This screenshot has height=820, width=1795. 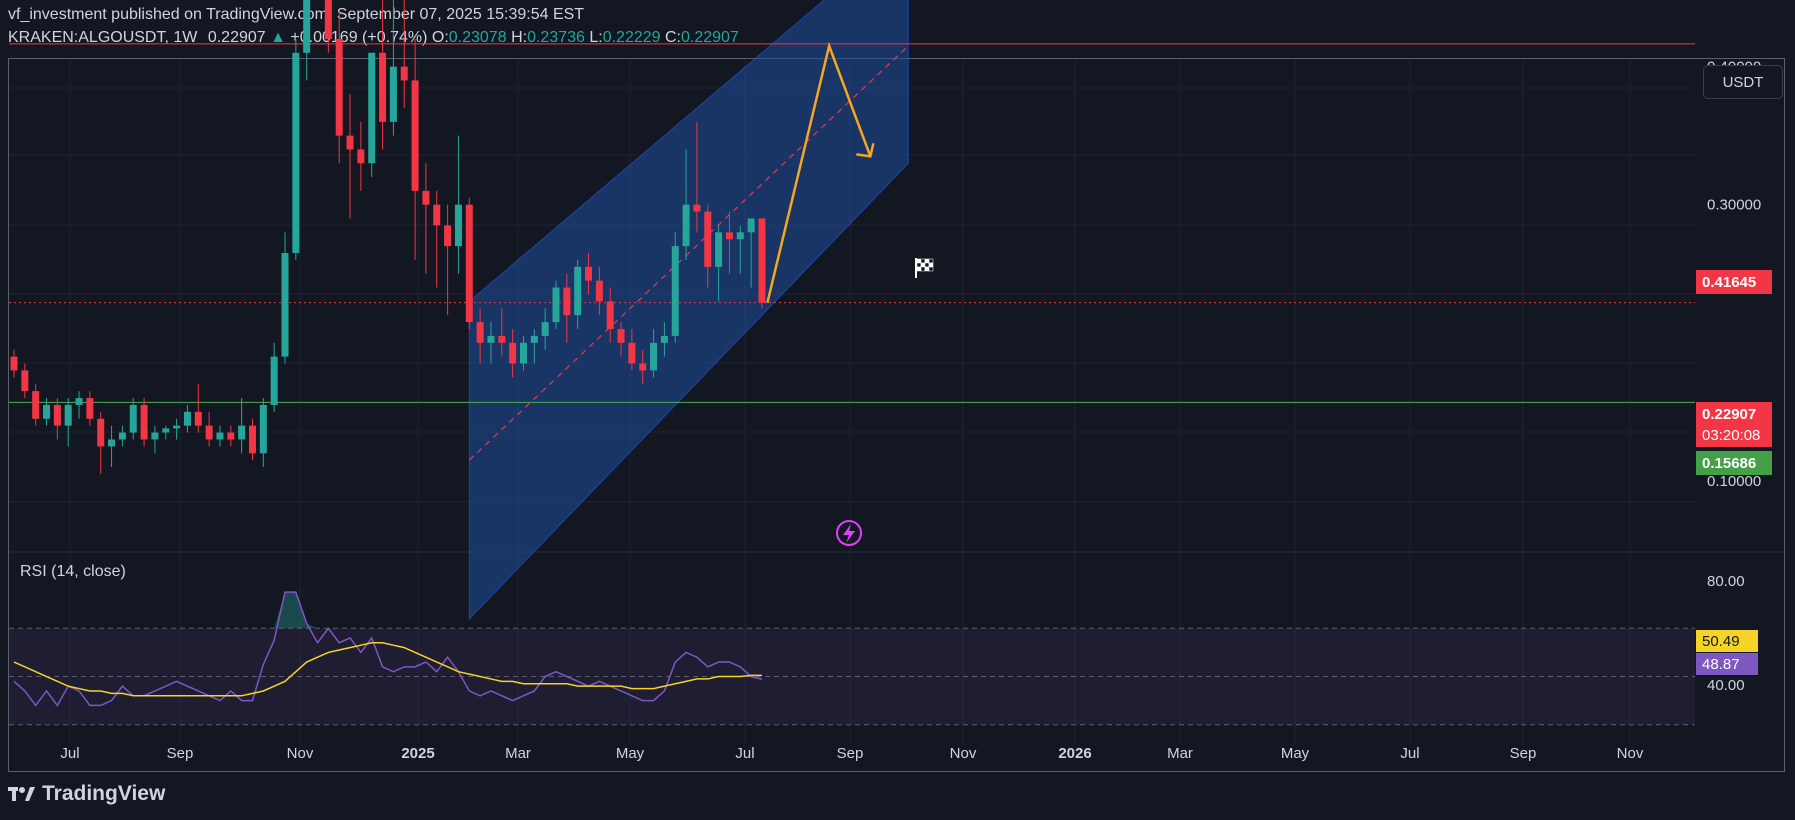 What do you see at coordinates (1726, 685) in the screenshot?
I see `rsi-level-40: 40.00` at bounding box center [1726, 685].